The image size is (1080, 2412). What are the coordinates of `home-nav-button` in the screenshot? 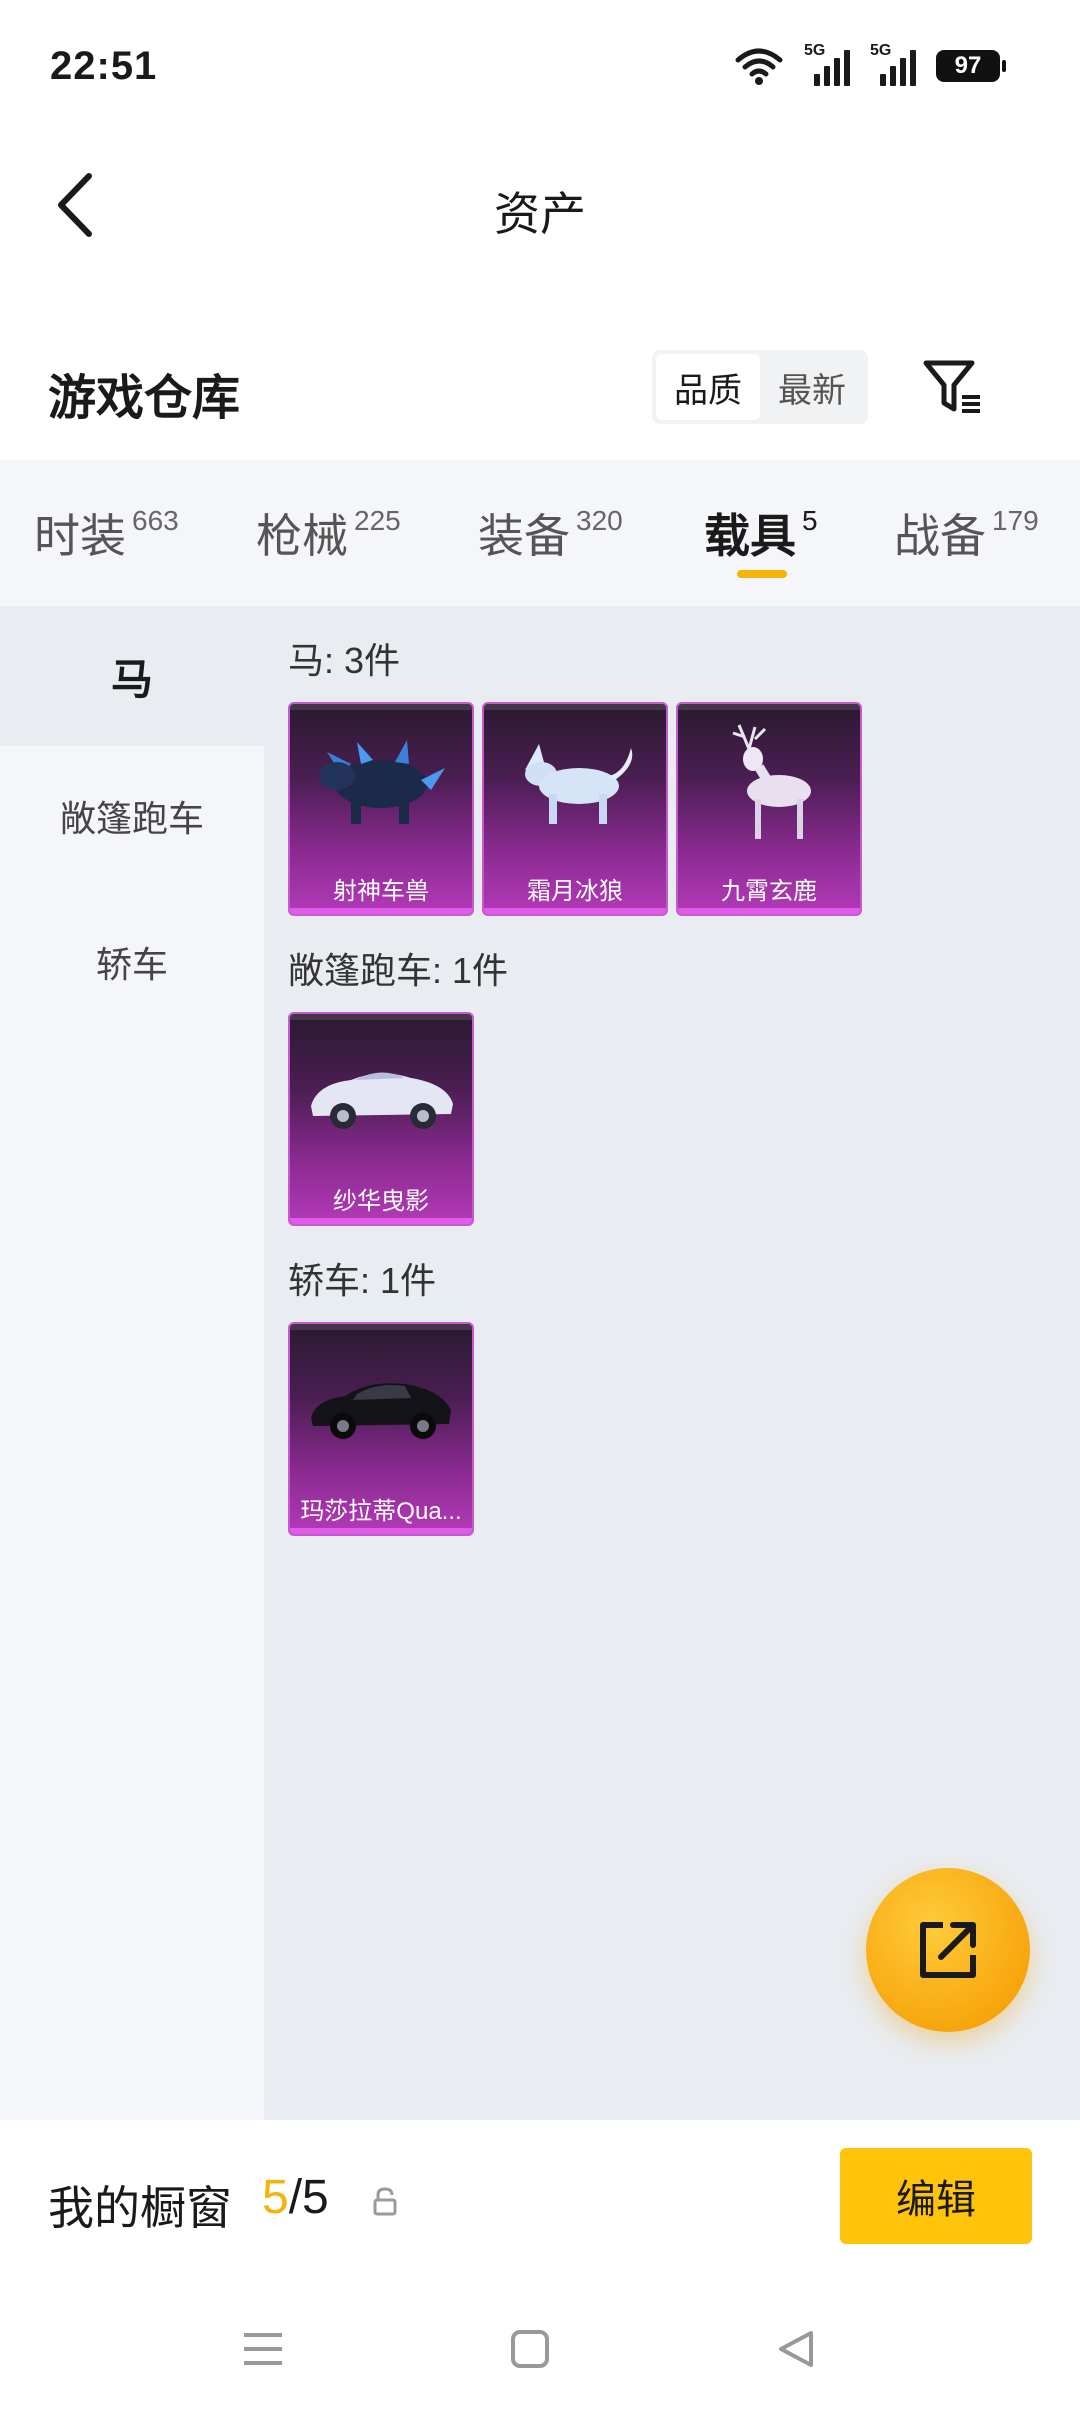 It's located at (530, 2349).